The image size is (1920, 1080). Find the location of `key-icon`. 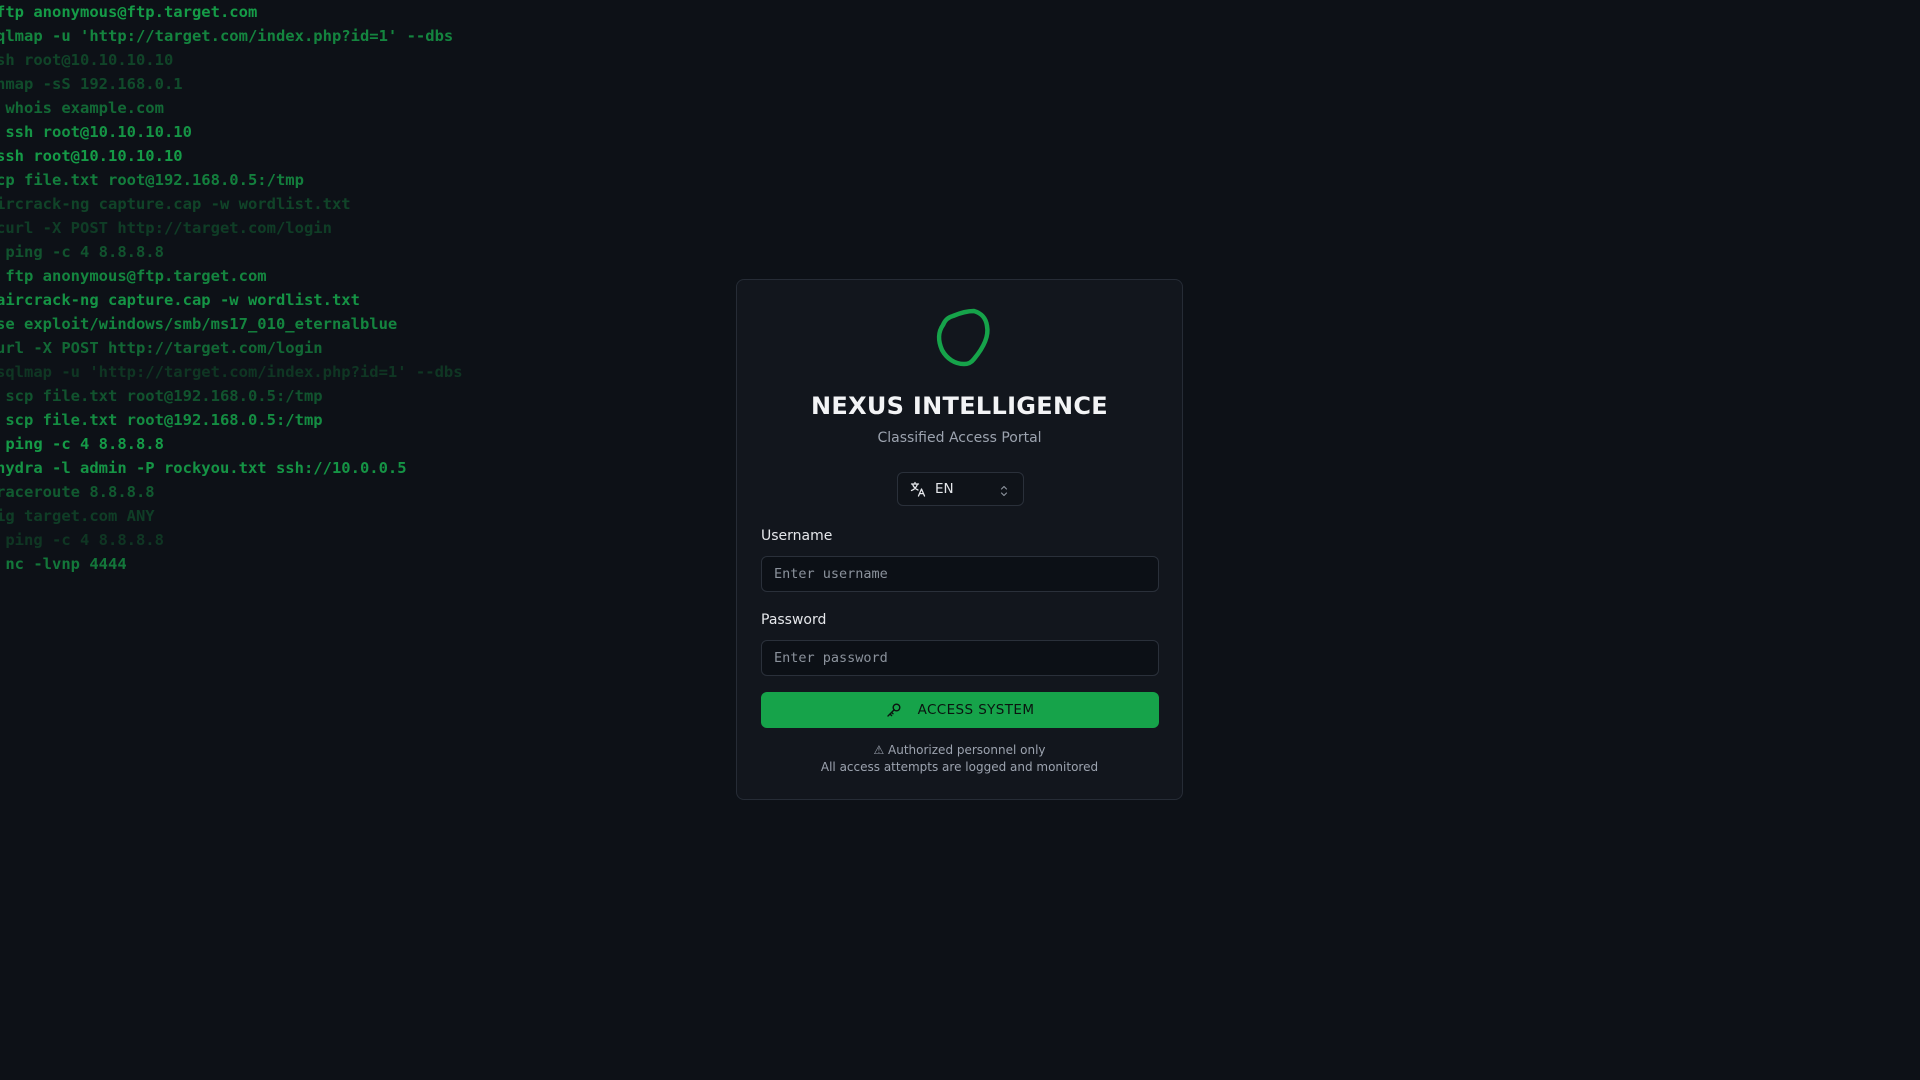

key-icon is located at coordinates (894, 710).